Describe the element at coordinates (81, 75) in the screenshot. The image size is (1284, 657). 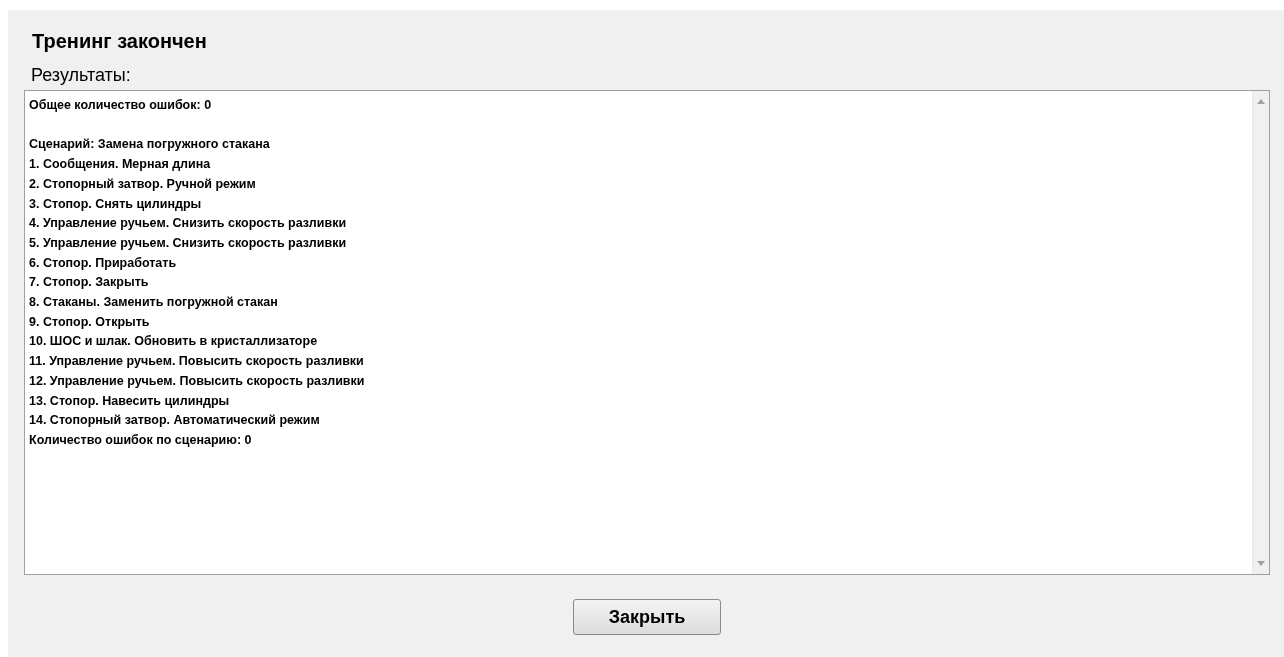
I see `results-label: Результаты:` at that location.